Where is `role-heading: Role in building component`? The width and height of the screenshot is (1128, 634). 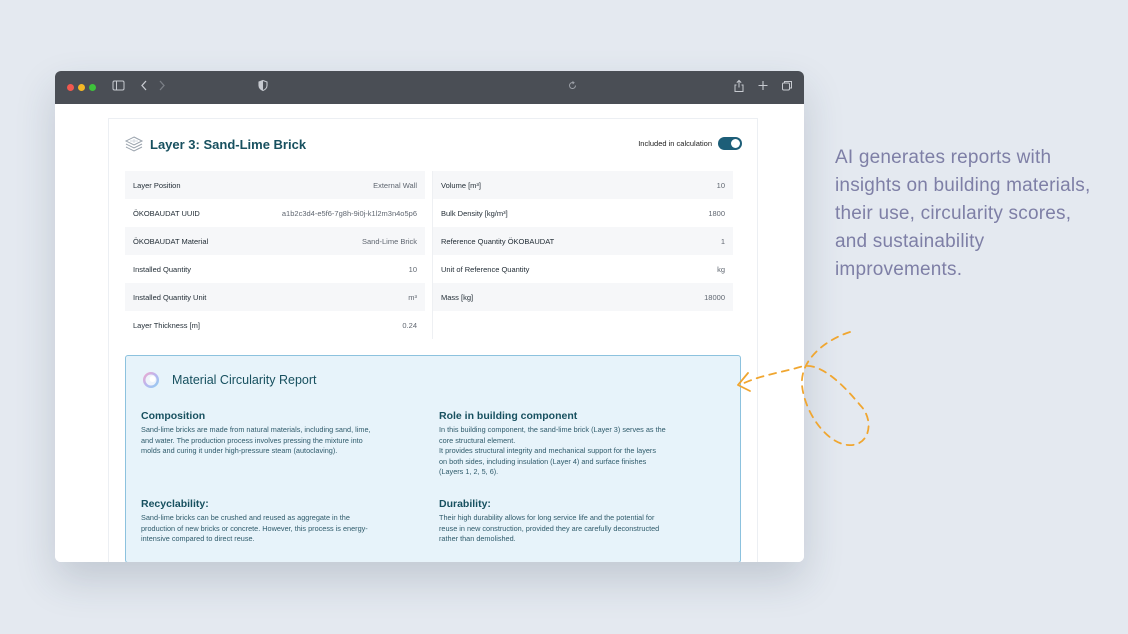 role-heading: Role in building component is located at coordinates (508, 416).